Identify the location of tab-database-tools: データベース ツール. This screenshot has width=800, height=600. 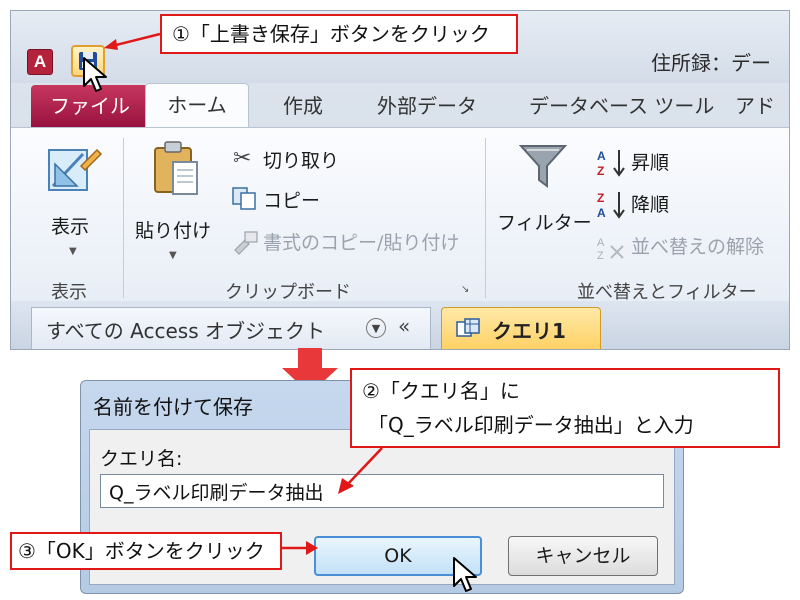
(621, 106).